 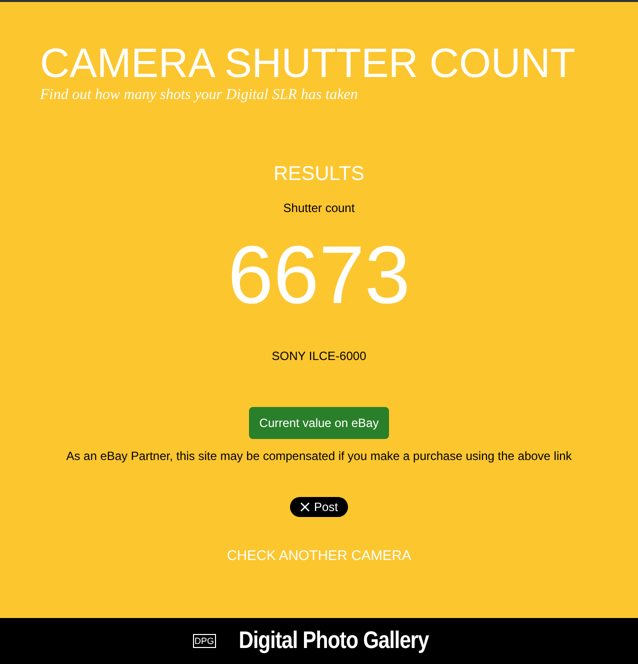 What do you see at coordinates (319, 276) in the screenshot?
I see `shutter-count: 6673` at bounding box center [319, 276].